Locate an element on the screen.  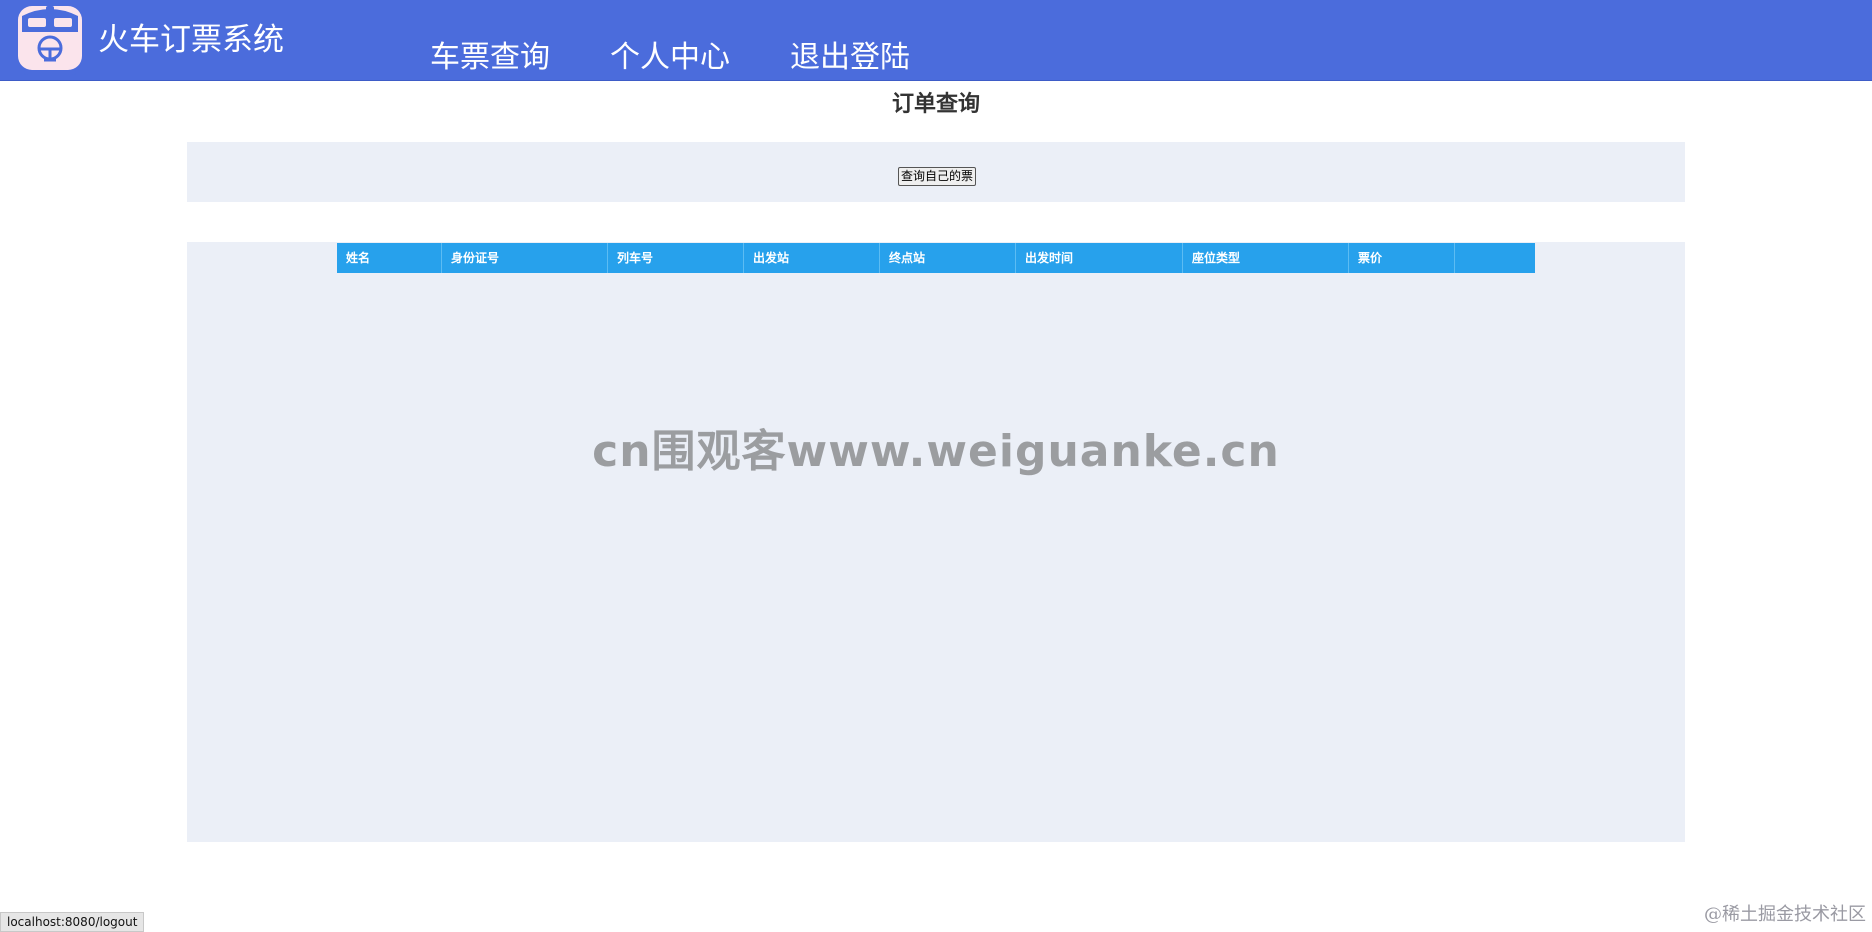
status-bar-url: localhost:8080/logout is located at coordinates (72, 922).